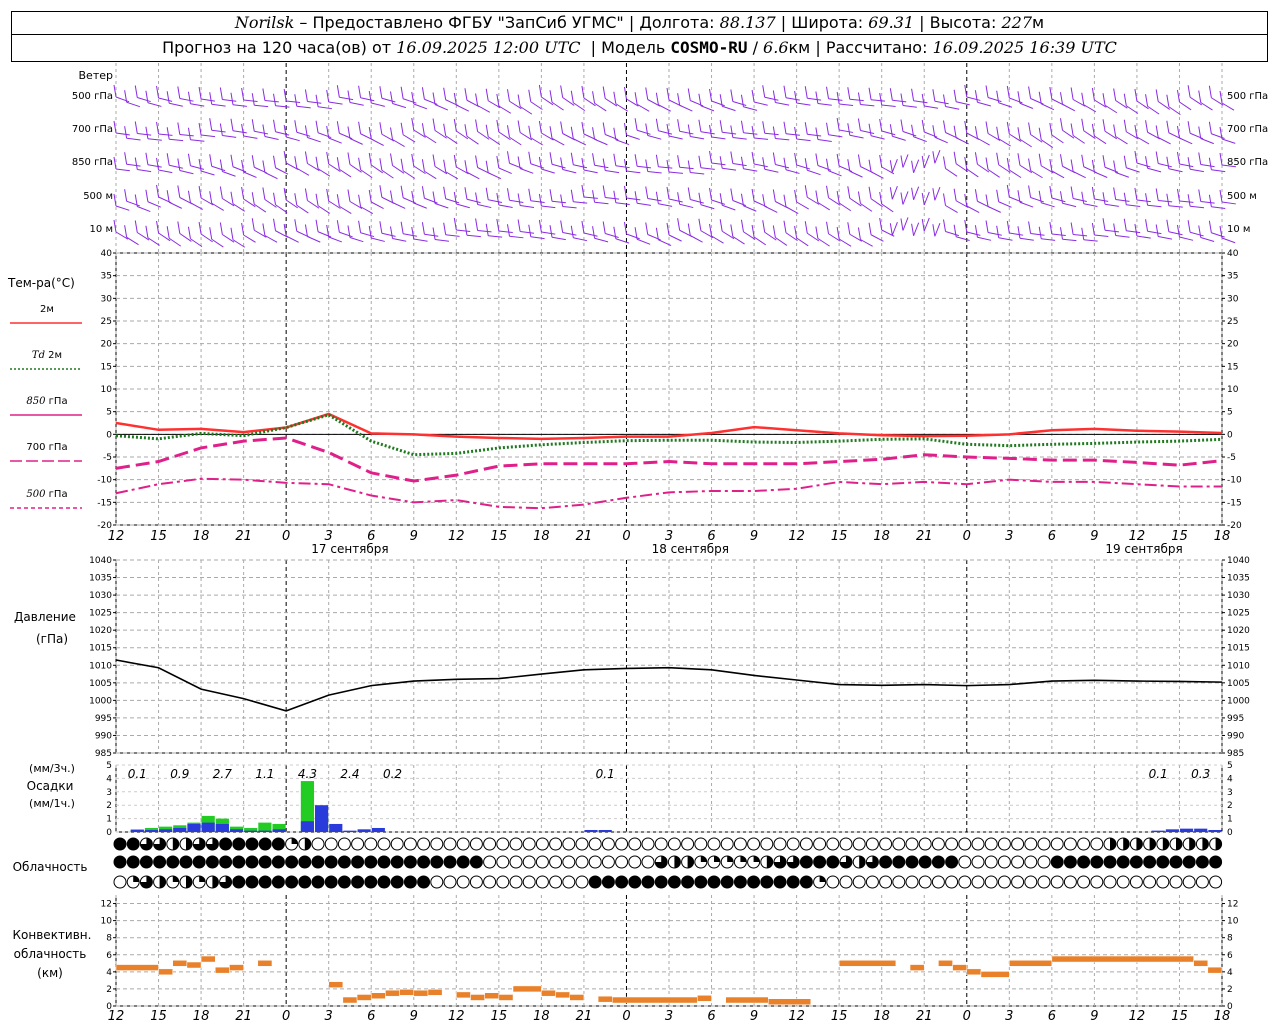 The width and height of the screenshot is (1280, 1024). Describe the element at coordinates (690, 549) in the screenshot. I see `date-label: 18 сентября` at that location.